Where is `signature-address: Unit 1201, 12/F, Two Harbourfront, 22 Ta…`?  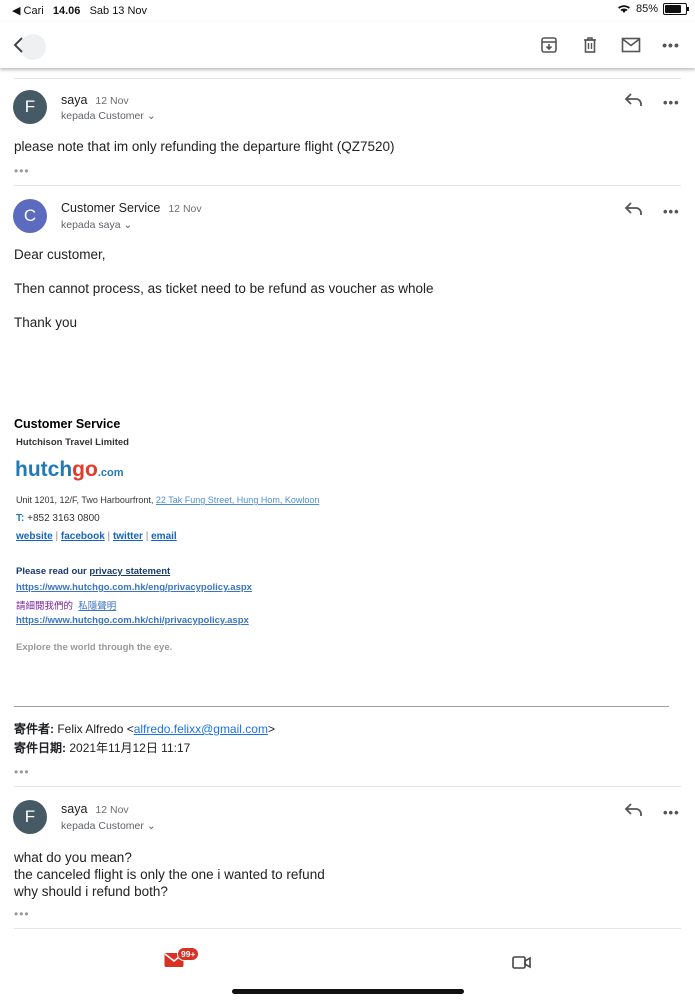
signature-address: Unit 1201, 12/F, Two Harbourfront, 22 Ta… is located at coordinates (167, 500).